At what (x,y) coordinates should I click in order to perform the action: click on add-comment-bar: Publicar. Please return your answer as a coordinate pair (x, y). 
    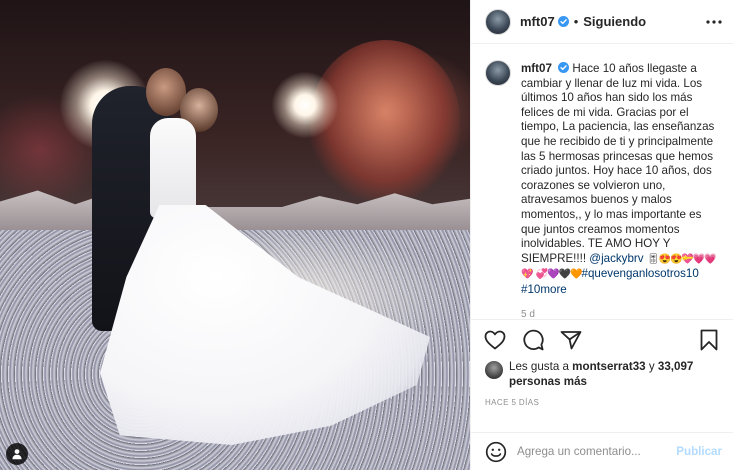
    Looking at the image, I should click on (602, 451).